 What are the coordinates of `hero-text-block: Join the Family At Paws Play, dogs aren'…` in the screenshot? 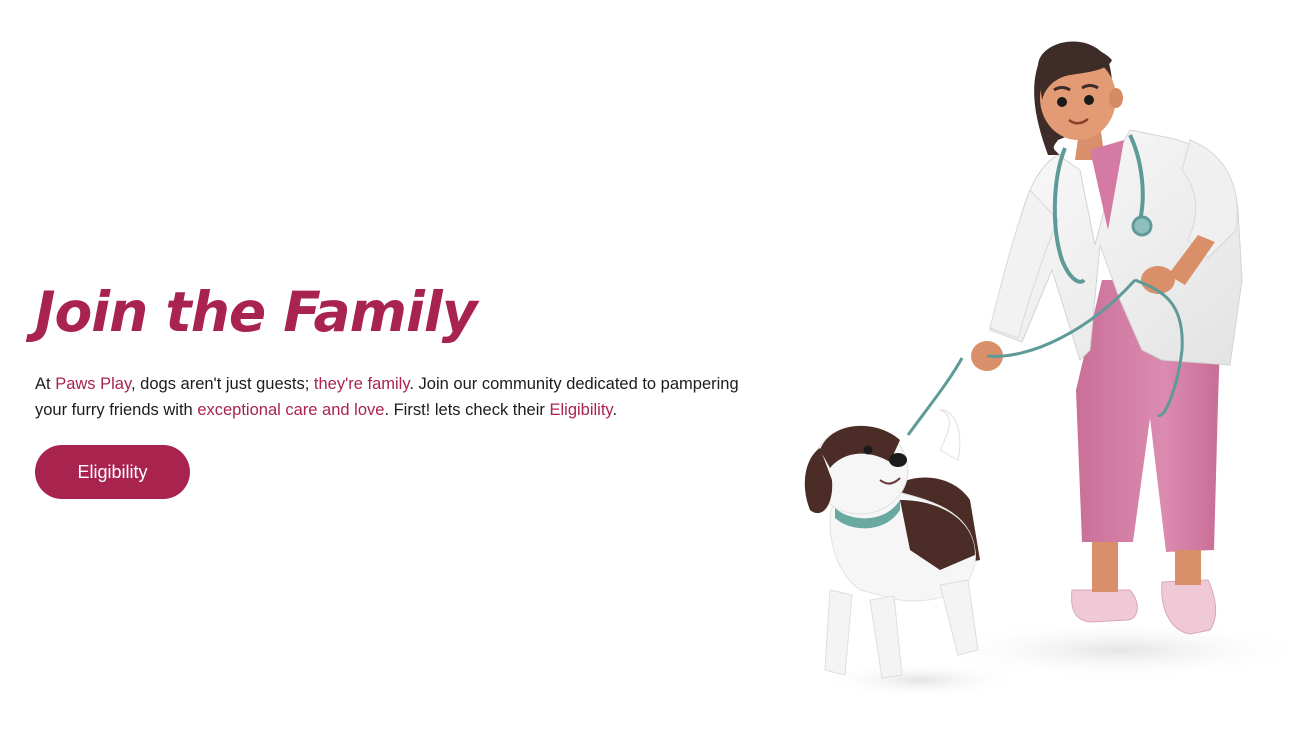 It's located at (405, 350).